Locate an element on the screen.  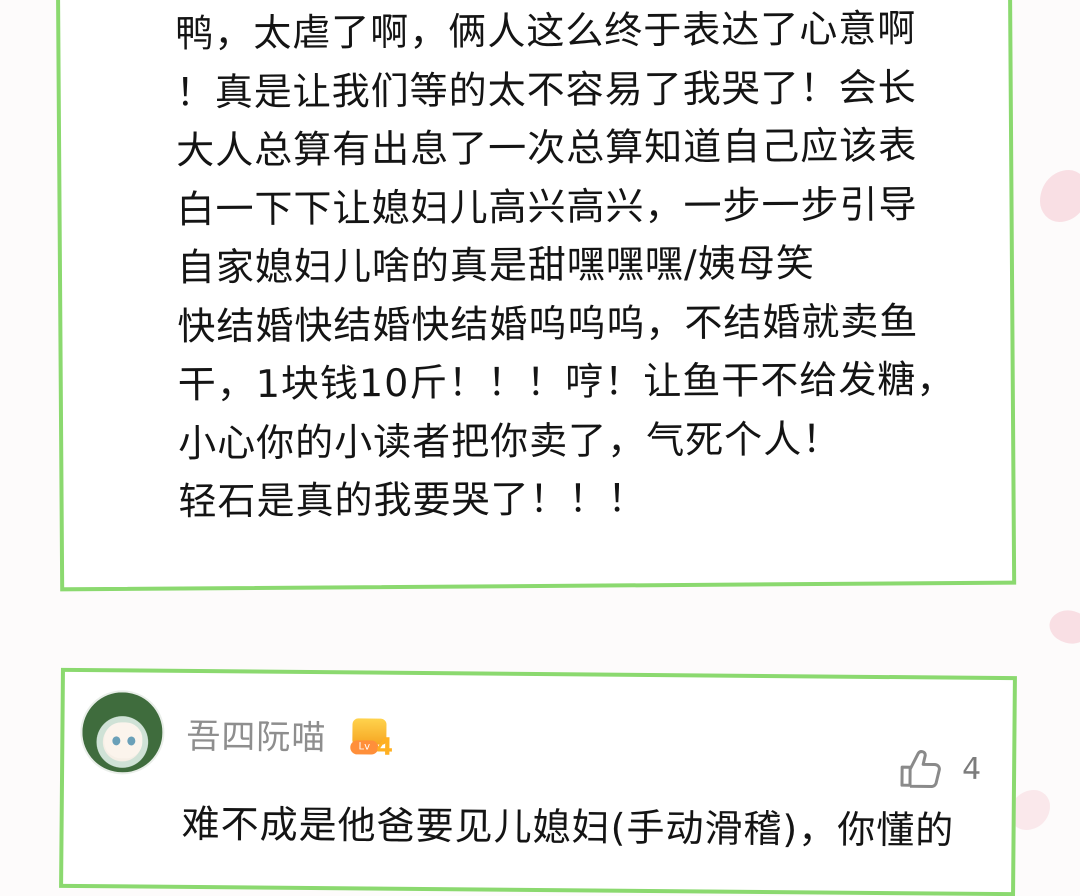
comment-line: 轻石是真的我要哭了！！！ is located at coordinates (412, 500).